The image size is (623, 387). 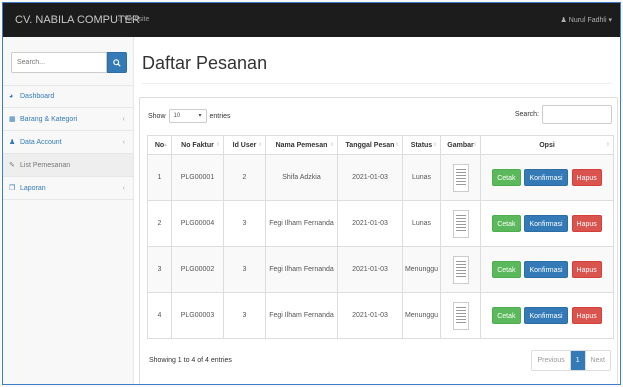 I want to click on user-menu: ♟ Nurul Fadhli ▾, so click(x=586, y=20).